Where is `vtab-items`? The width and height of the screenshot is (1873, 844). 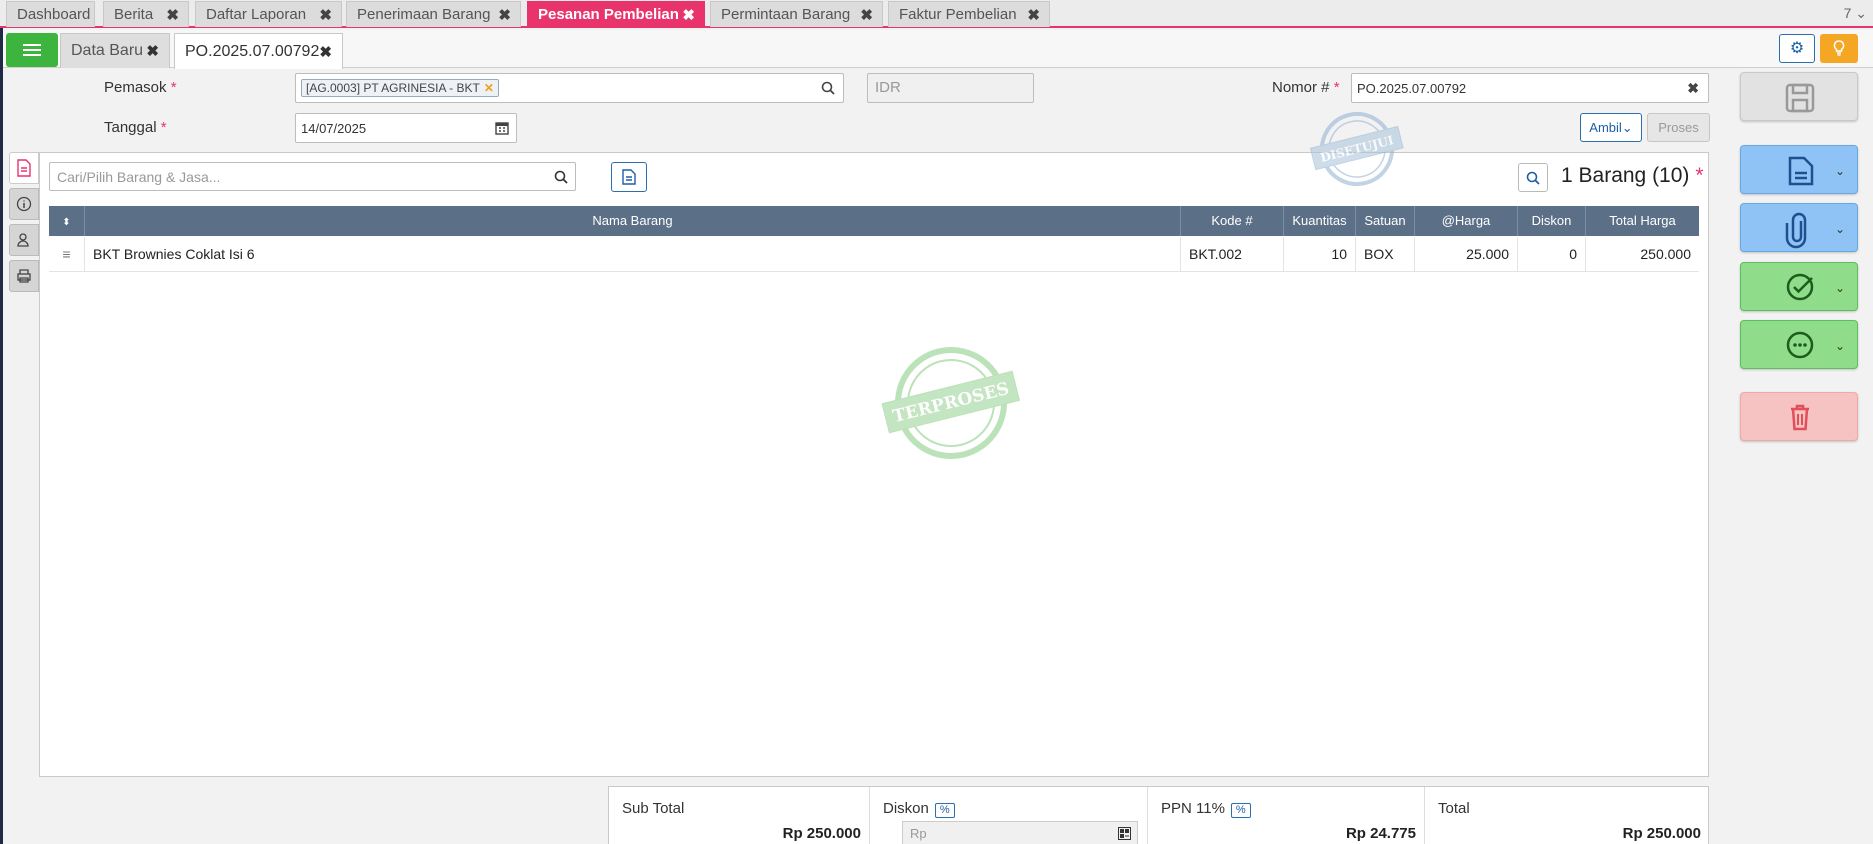 vtab-items is located at coordinates (24, 168).